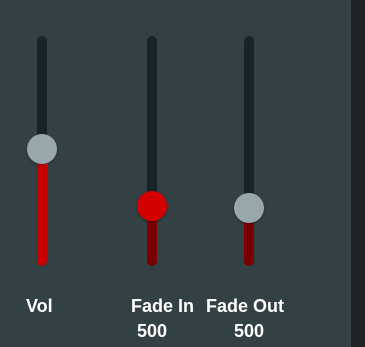 The image size is (365, 347). Describe the element at coordinates (249, 208) in the screenshot. I see `fade-out-thumb` at that location.